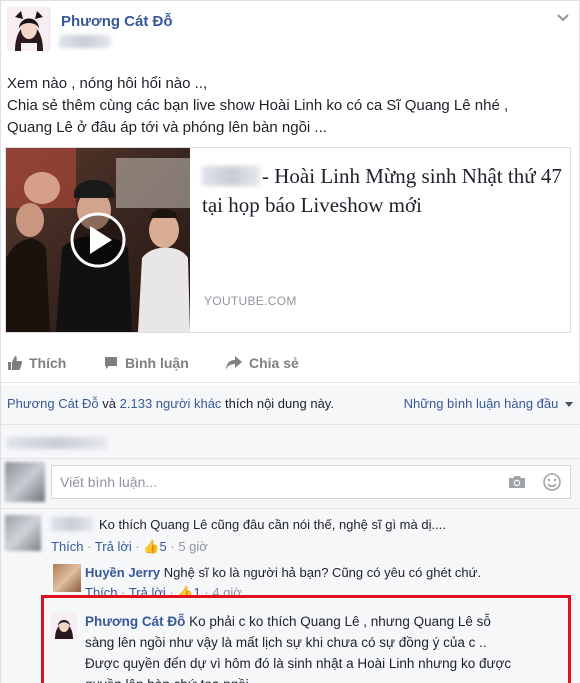 Image resolution: width=580 pixels, height=683 pixels. Describe the element at coordinates (277, 403) in the screenshot. I see `likes-suffix: thích nội dung này.` at that location.